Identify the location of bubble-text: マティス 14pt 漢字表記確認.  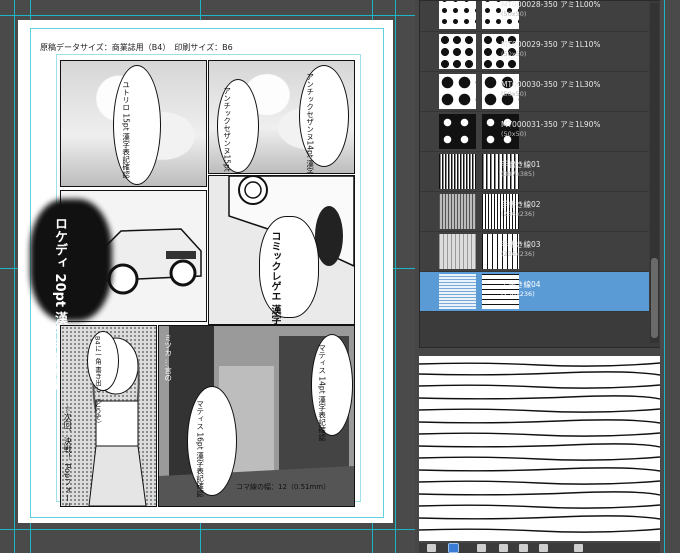
(322, 393).